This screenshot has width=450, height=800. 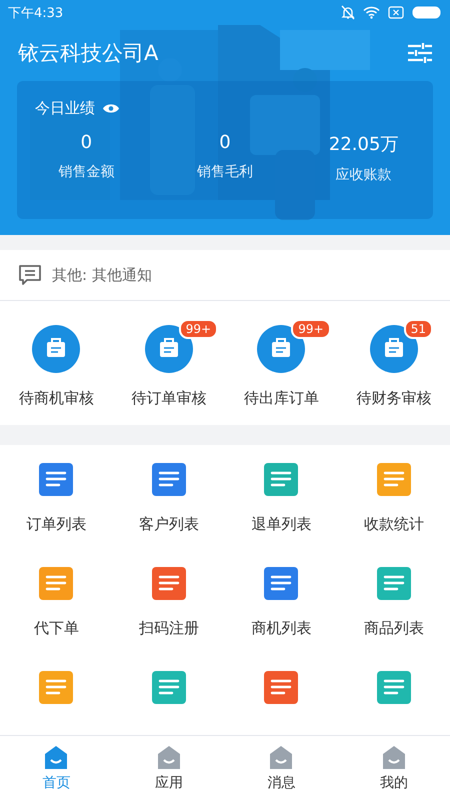 I want to click on tab-item: 我的, so click(x=394, y=768).